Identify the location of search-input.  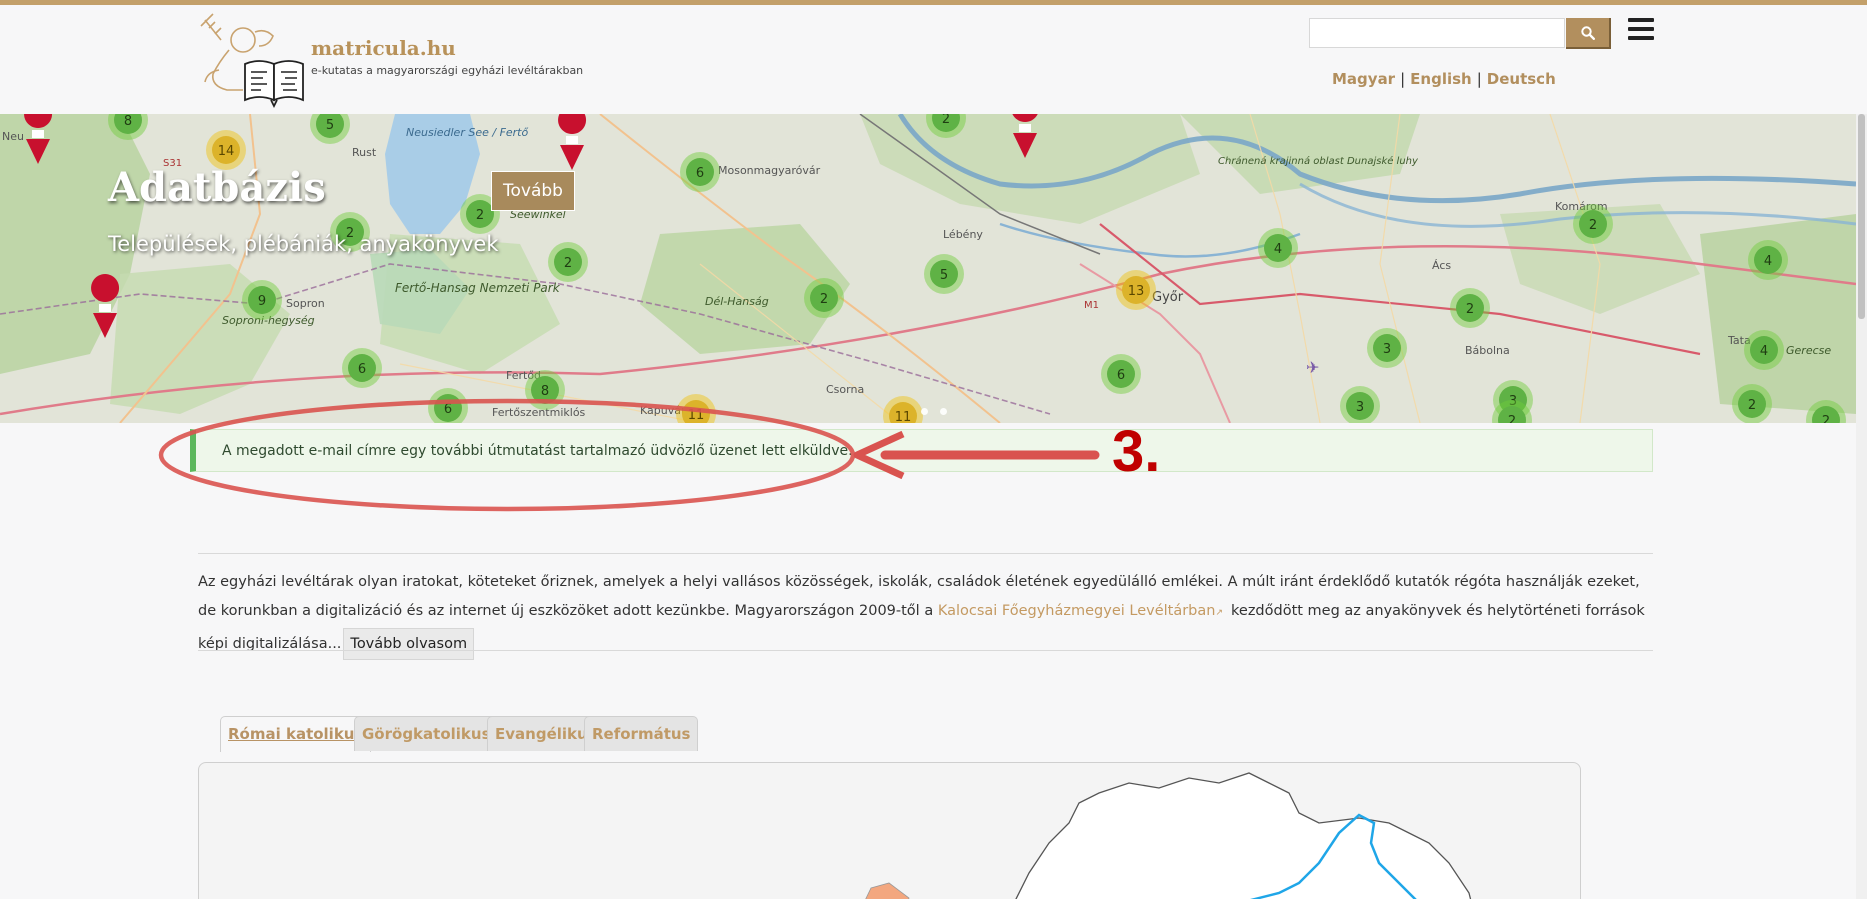
(1437, 33).